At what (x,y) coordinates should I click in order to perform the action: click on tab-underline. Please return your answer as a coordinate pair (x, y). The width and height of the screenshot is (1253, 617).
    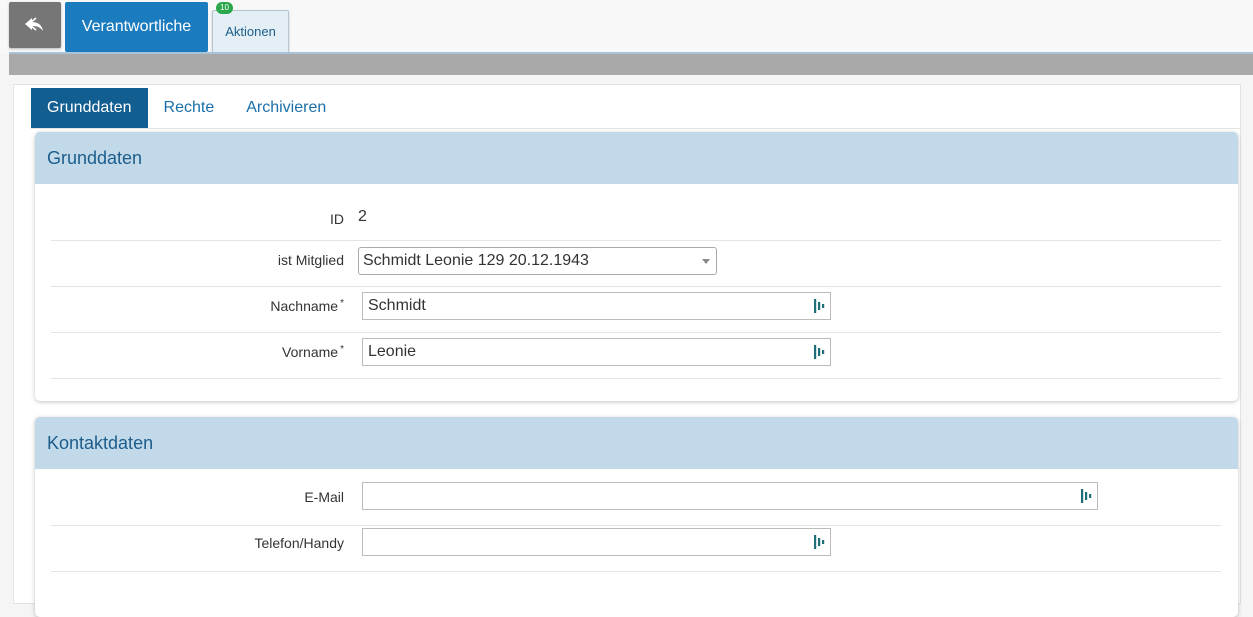
    Looking at the image, I should click on (636, 128).